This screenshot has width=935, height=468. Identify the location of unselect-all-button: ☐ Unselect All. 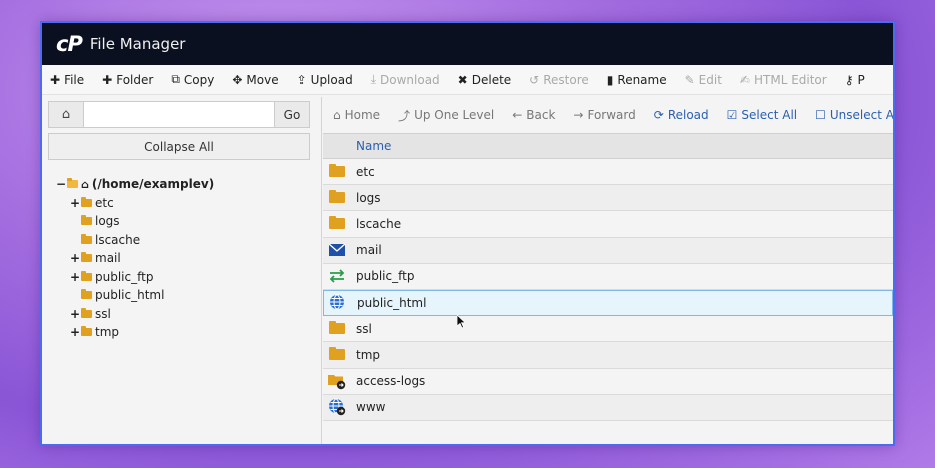
(855, 115).